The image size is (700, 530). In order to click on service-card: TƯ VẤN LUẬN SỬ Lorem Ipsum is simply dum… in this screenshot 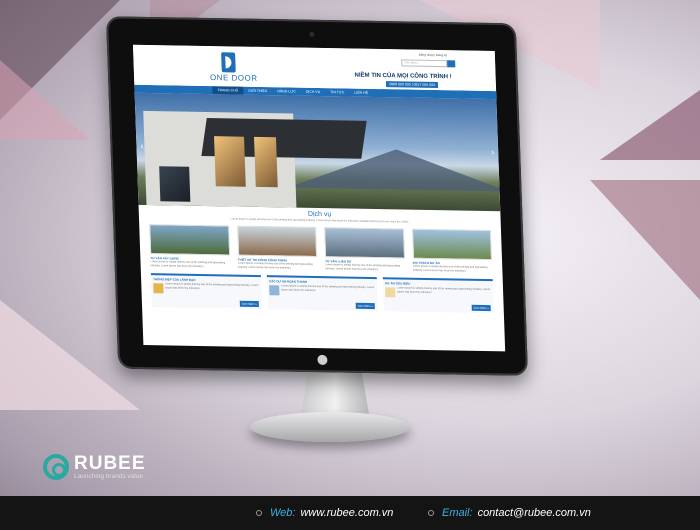, I will do `click(364, 249)`.